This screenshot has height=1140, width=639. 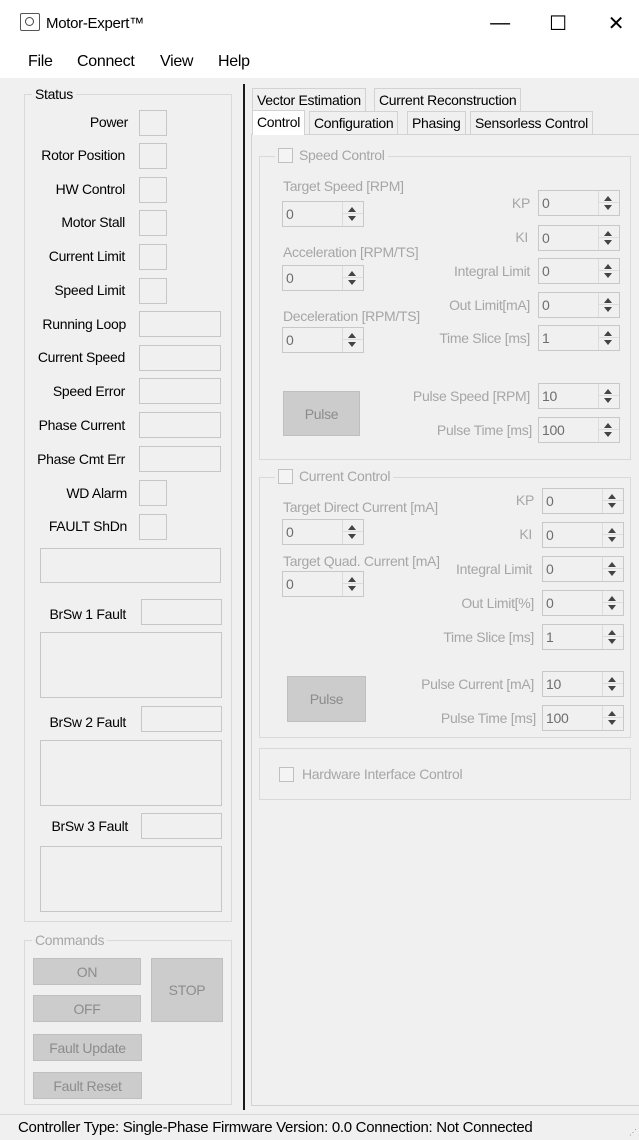 I want to click on status-indicator-rotor-position, so click(x=153, y=156).